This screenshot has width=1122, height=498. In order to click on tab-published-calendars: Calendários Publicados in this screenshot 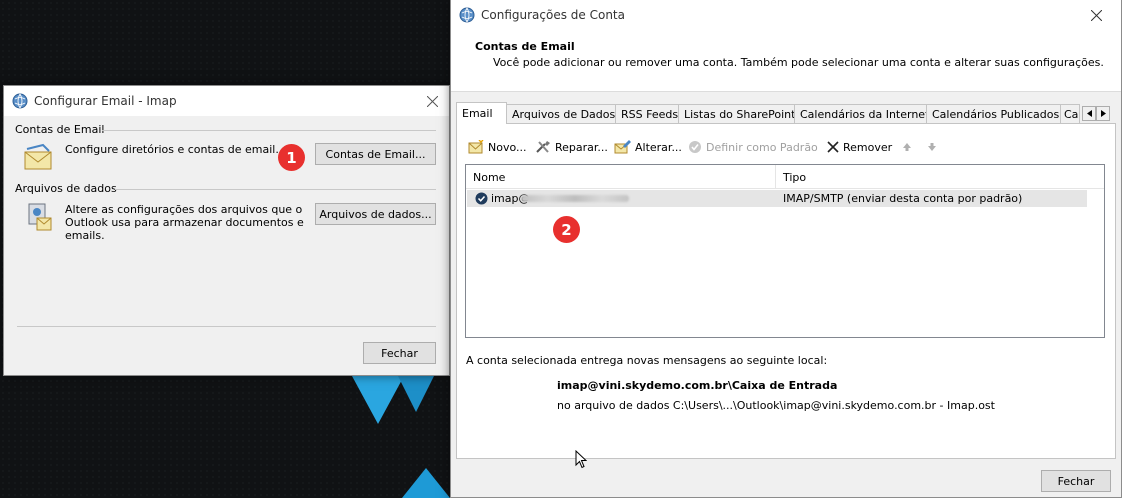, I will do `click(993, 114)`.